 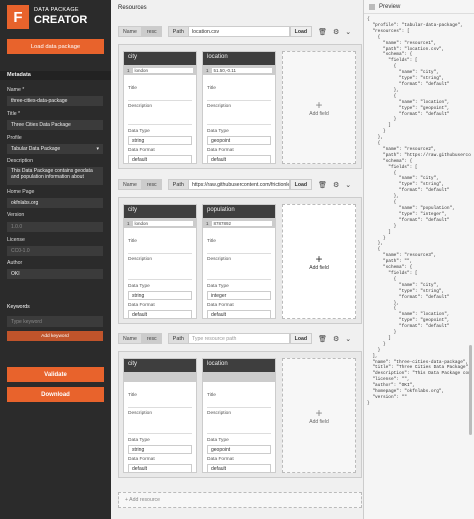 What do you see at coordinates (14, 114) in the screenshot?
I see `title-label: Title *` at bounding box center [14, 114].